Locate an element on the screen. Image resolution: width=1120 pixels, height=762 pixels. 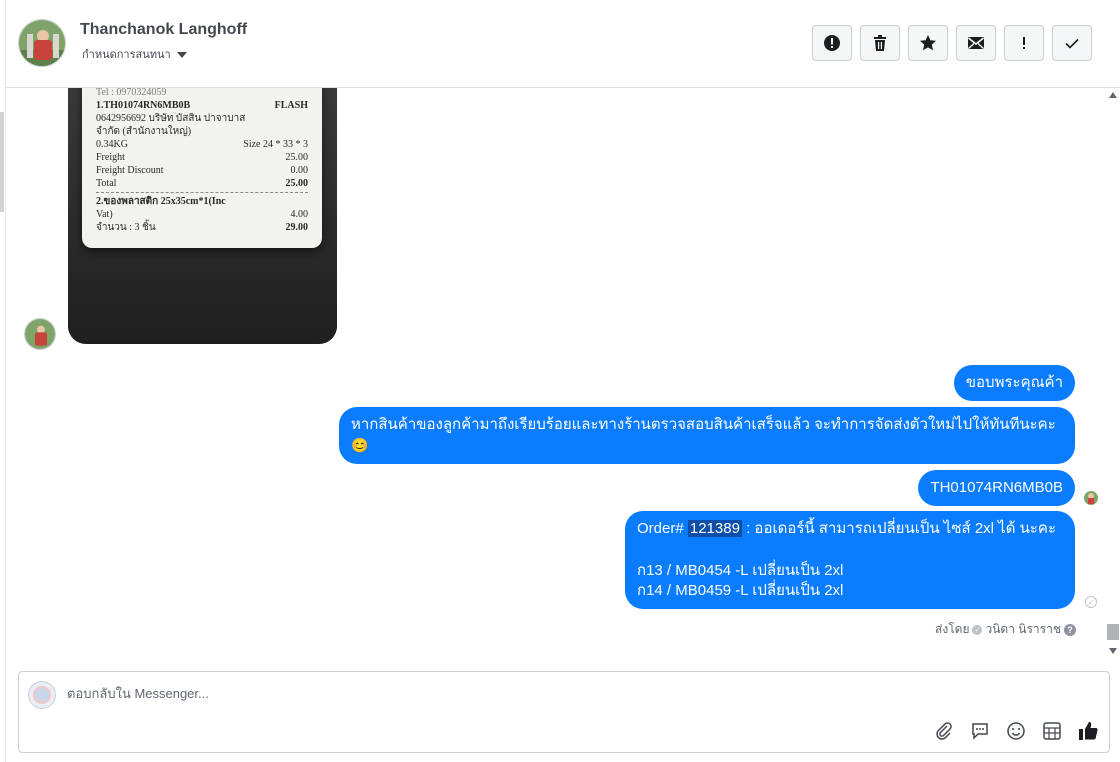
page-avatar is located at coordinates (42, 695).